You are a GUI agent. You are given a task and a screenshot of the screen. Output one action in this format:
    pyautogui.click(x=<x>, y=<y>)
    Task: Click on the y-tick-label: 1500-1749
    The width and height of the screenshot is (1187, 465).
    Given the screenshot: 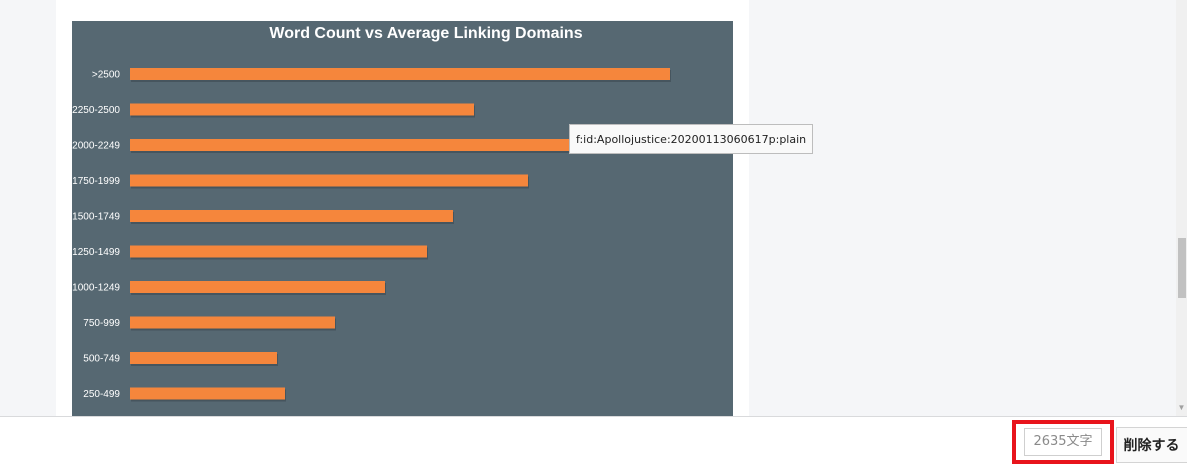 What is the action you would take?
    pyautogui.click(x=96, y=217)
    